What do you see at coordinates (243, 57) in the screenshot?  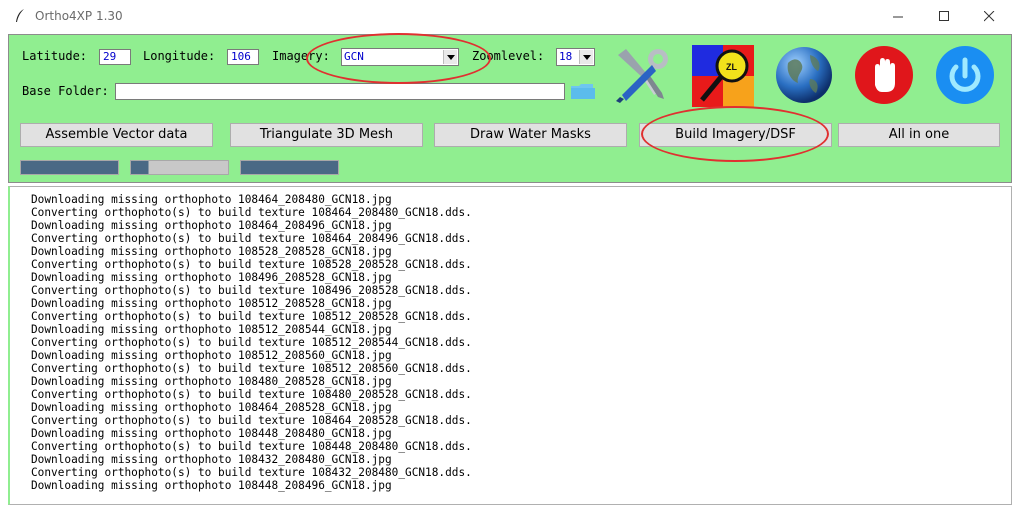 I see `longitude-input: 106` at bounding box center [243, 57].